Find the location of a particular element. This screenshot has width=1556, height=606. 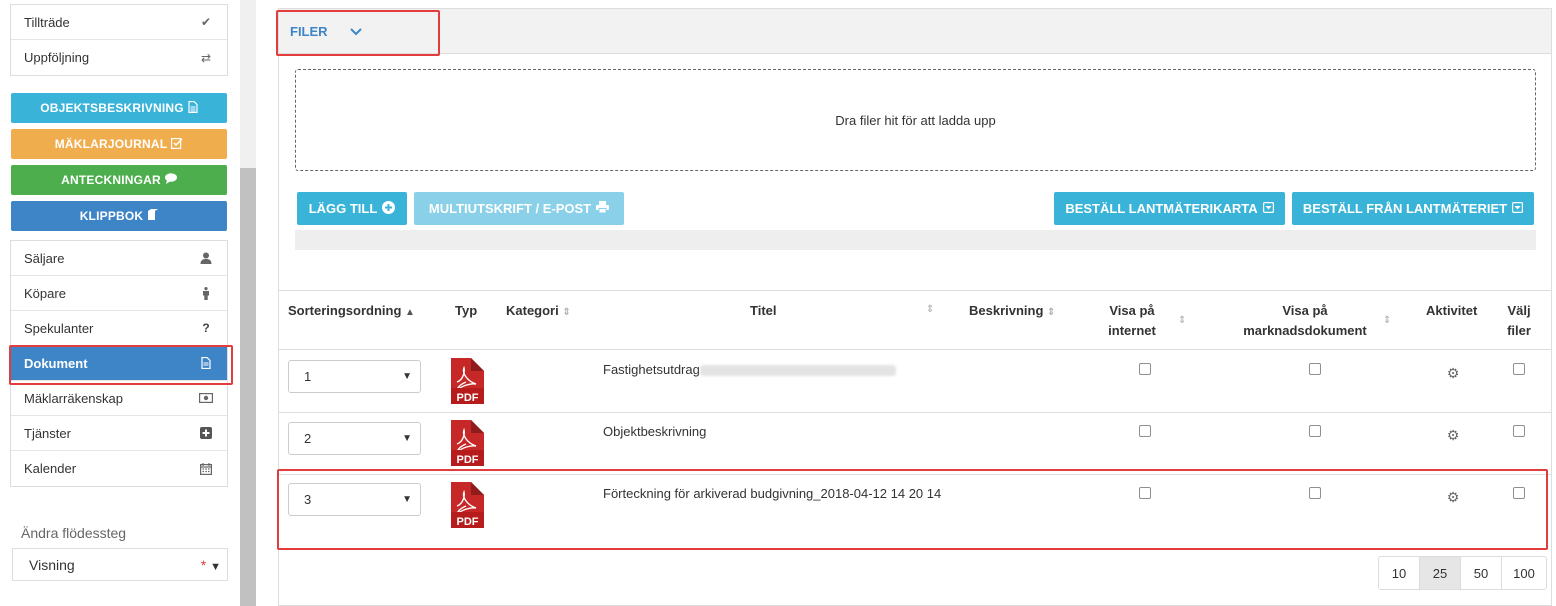

sidebar-item-label: Köpare is located at coordinates (45, 293).